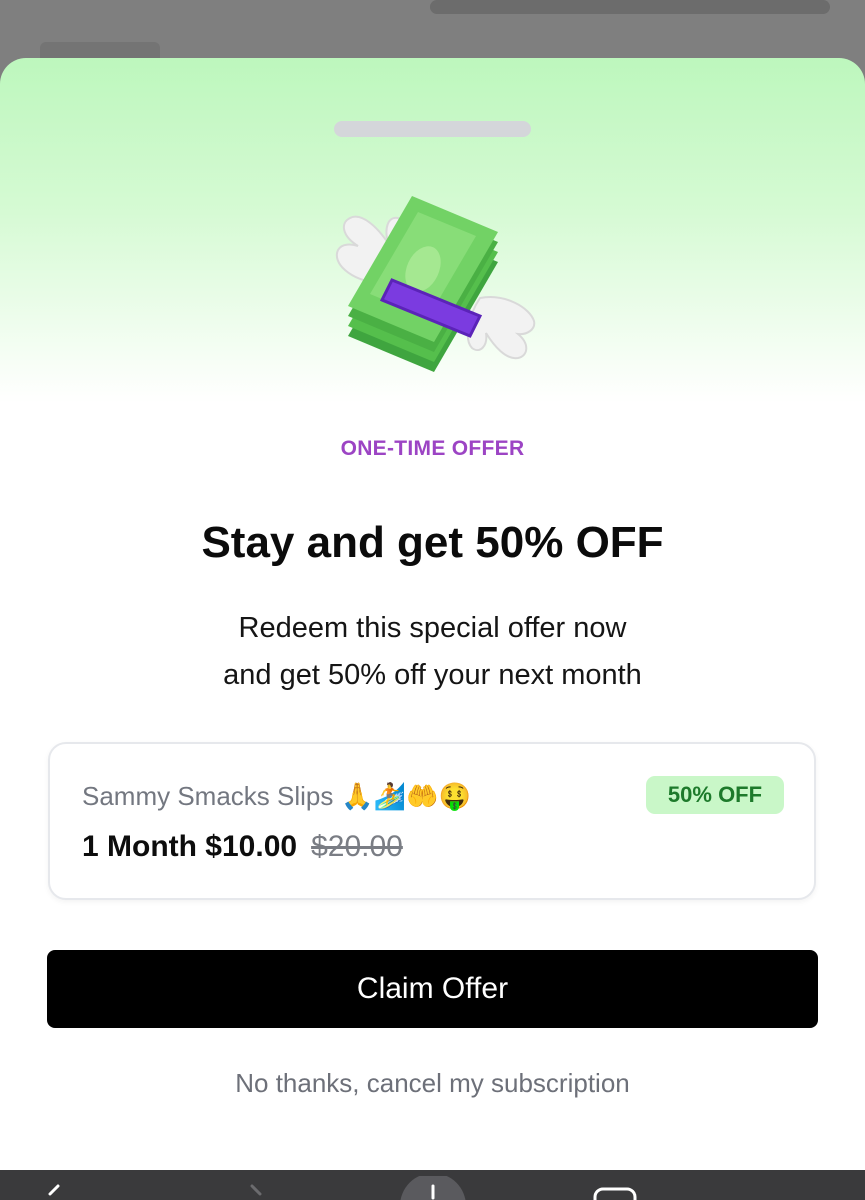 The height and width of the screenshot is (1200, 865). I want to click on plan-emoji: 🙏🏄🤲🤑, so click(406, 795).